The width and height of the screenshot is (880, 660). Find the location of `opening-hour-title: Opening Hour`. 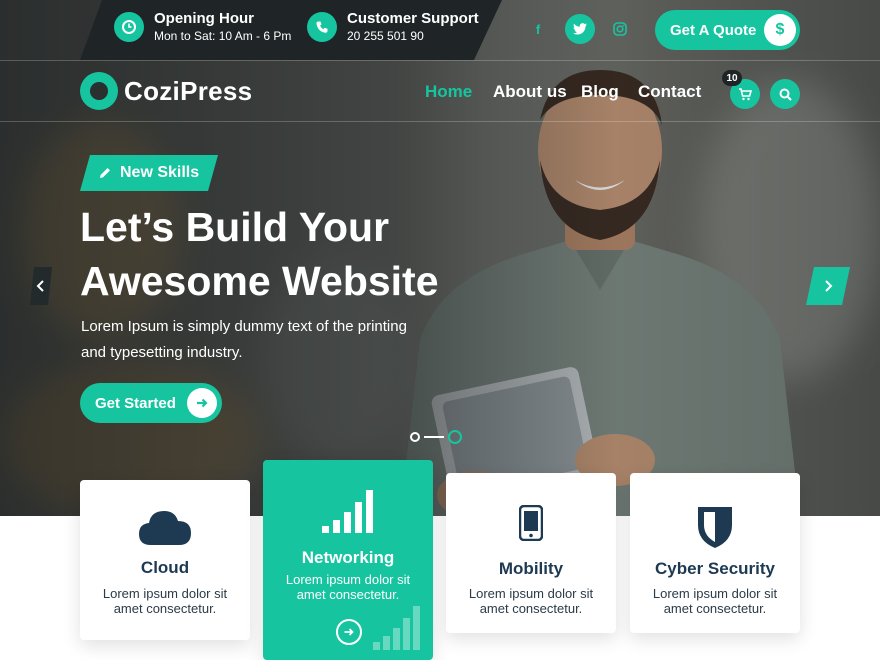

opening-hour-title: Opening Hour is located at coordinates (204, 18).